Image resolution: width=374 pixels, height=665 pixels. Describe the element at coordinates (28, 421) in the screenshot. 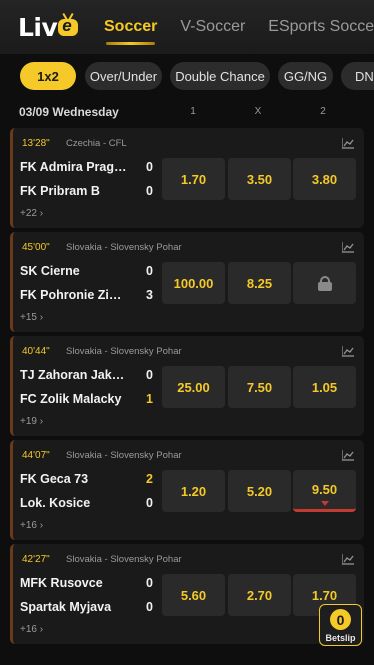

I see `more-markets-count: +19` at that location.